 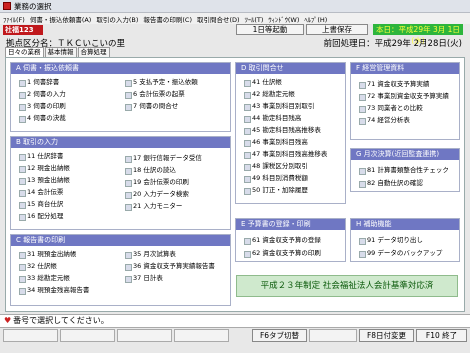 What do you see at coordinates (33, 6) in the screenshot?
I see `window-title: 業務の選択` at bounding box center [33, 6].